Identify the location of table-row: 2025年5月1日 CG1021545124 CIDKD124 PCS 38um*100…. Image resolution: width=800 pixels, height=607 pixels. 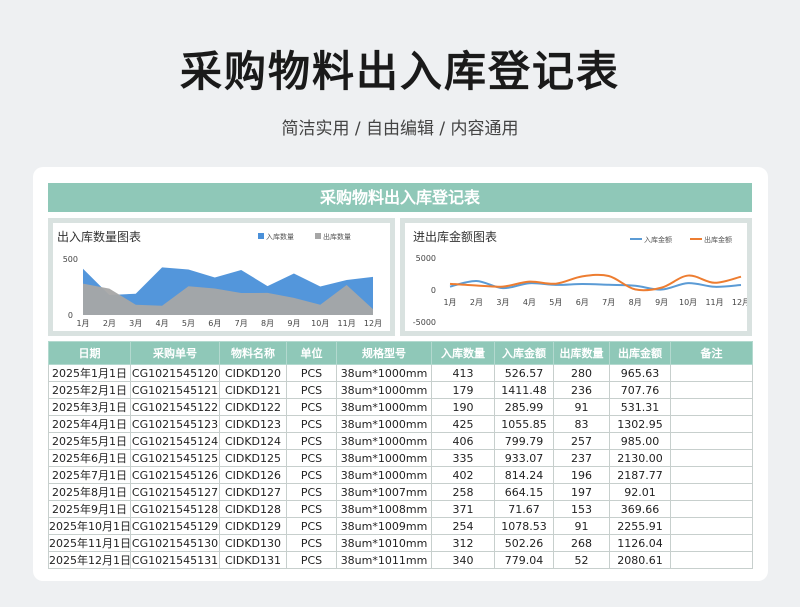
(400, 441).